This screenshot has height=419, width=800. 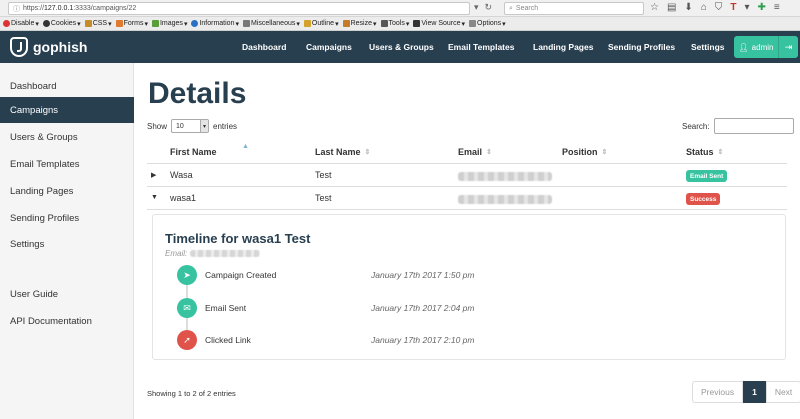 What do you see at coordinates (439, 24) in the screenshot?
I see `dev-view-source: View Source ▾` at bounding box center [439, 24].